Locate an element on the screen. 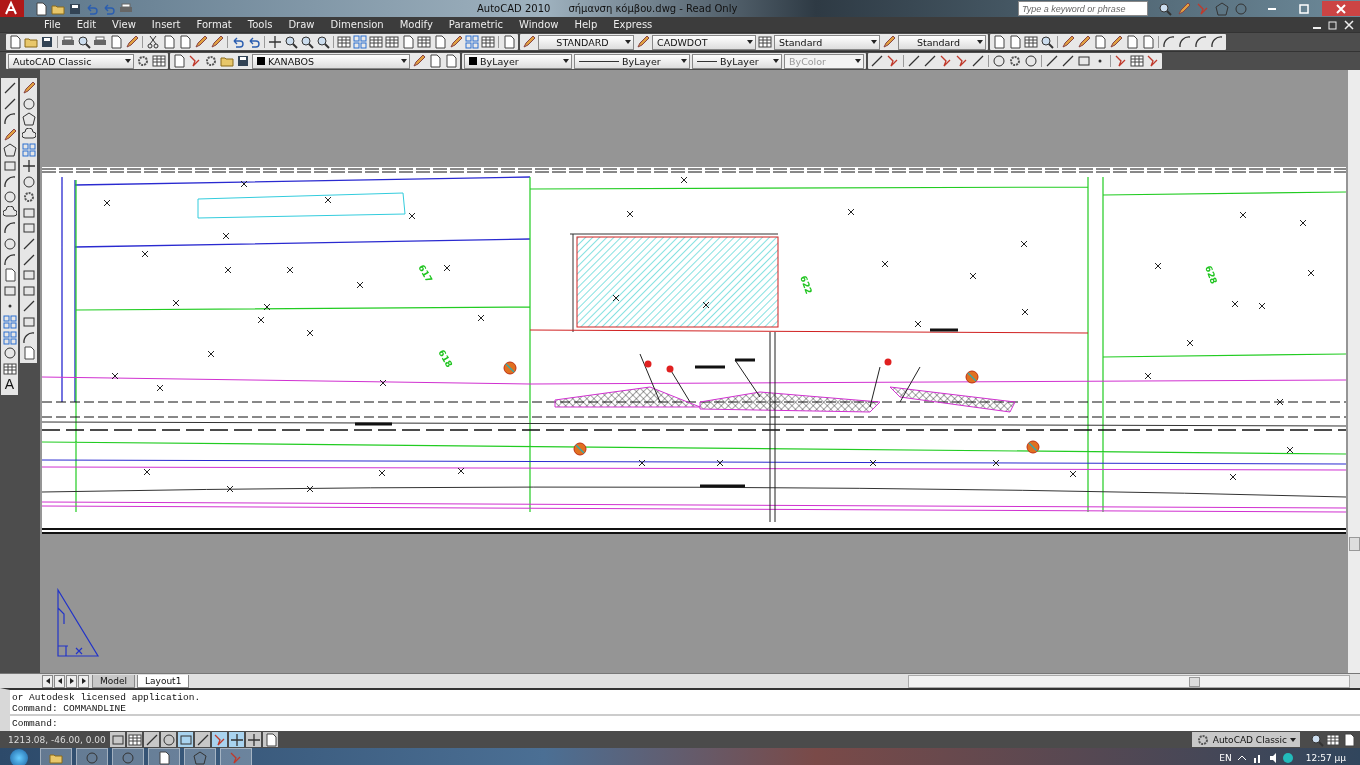 The image size is (1360, 765). vertical-scrollbar is located at coordinates (1354, 371).